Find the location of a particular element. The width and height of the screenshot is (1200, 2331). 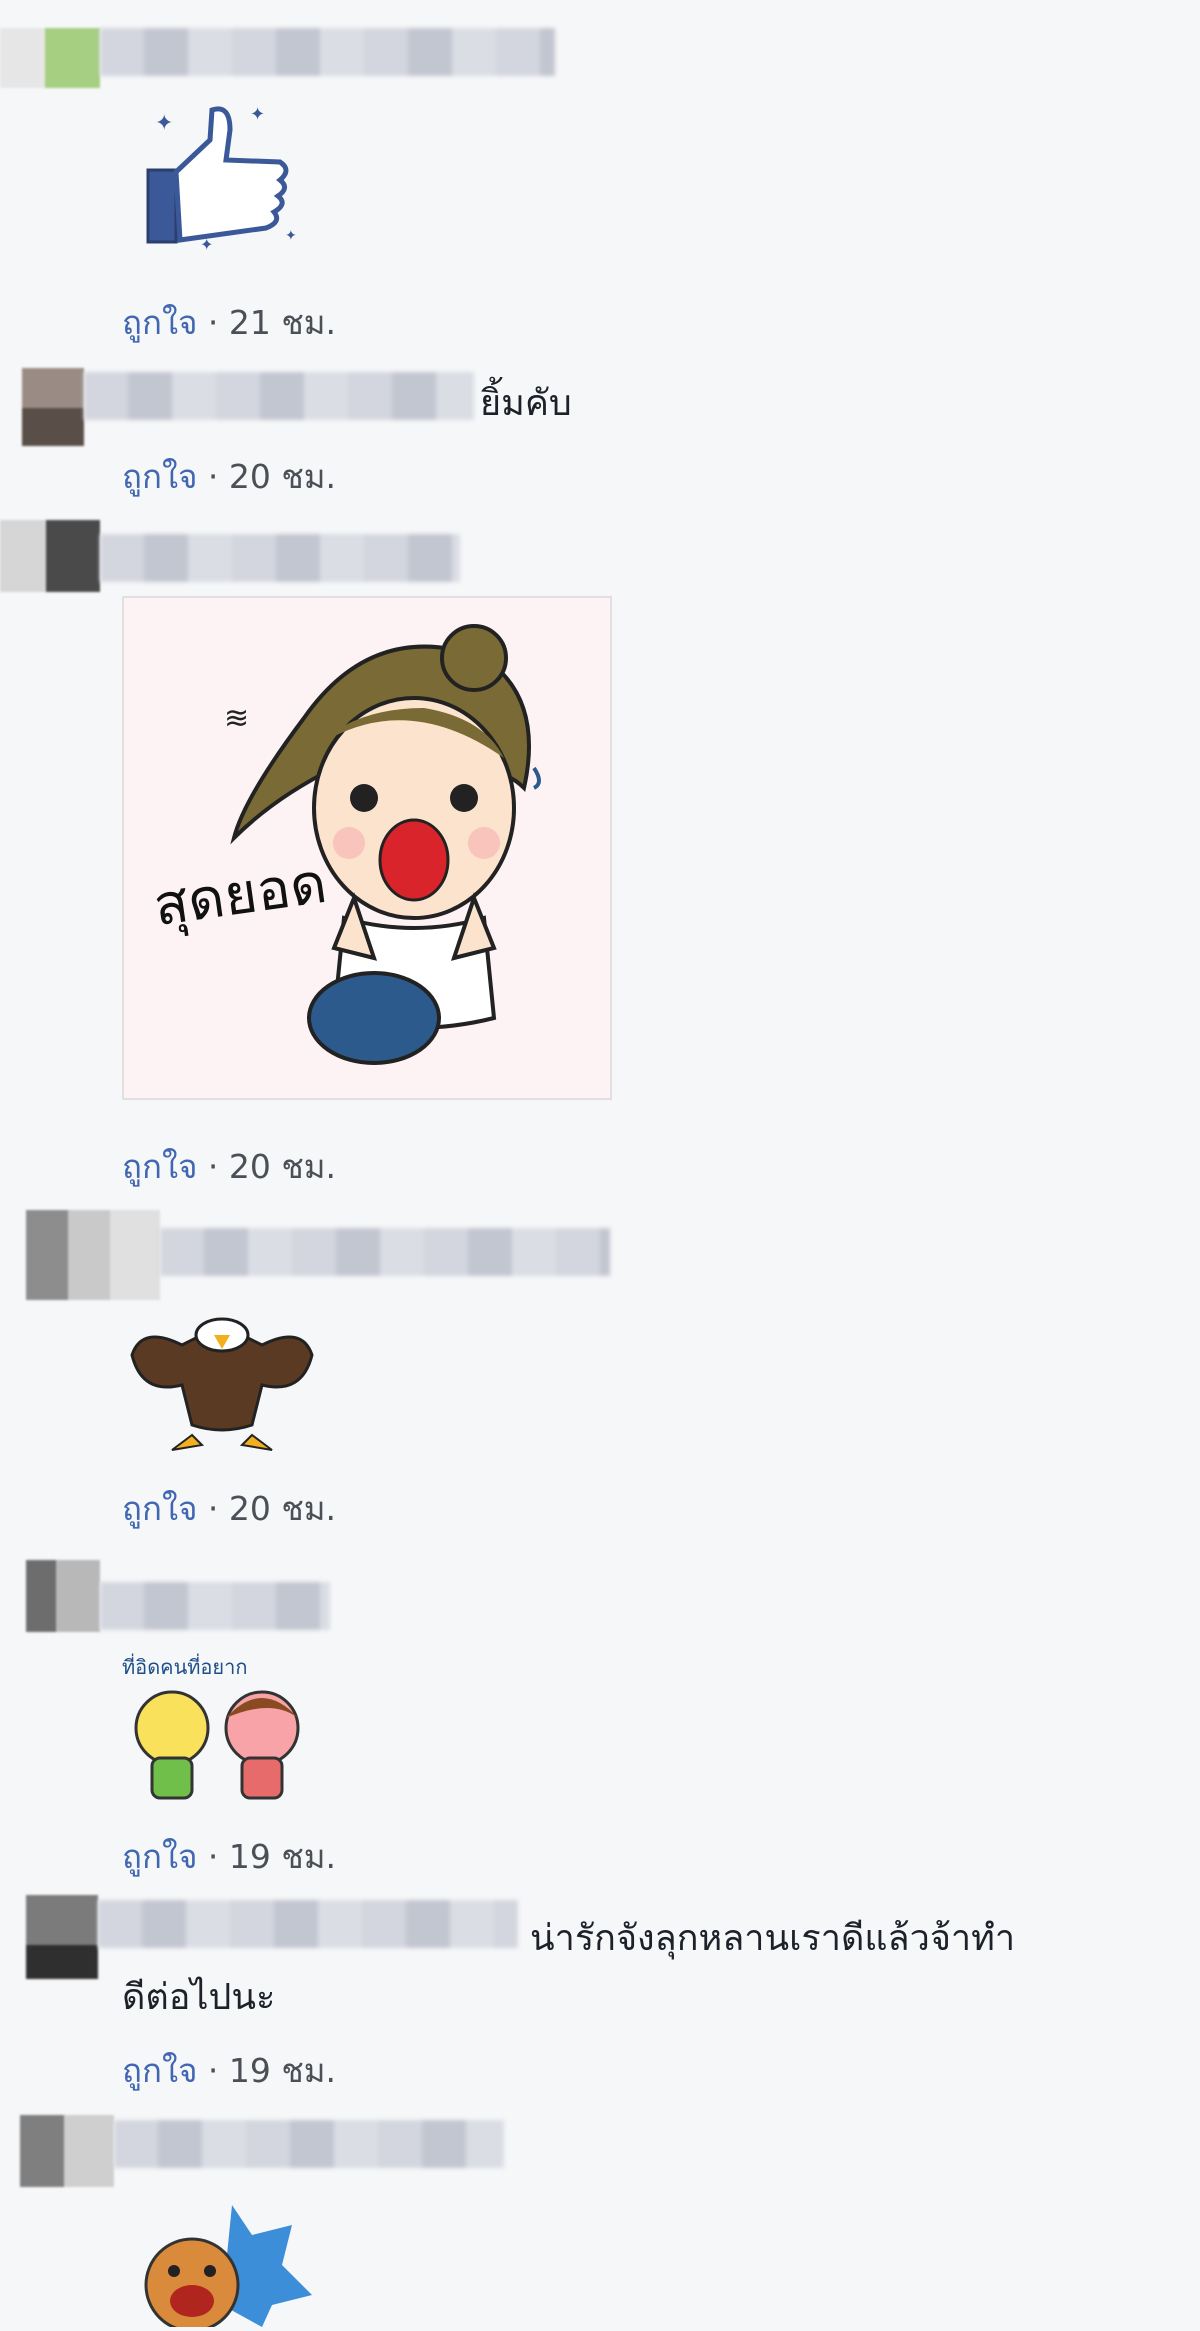

comment-text: น่ารักจังลุกหลานเราดีแล้วจ้าทำ is located at coordinates (773, 1938).